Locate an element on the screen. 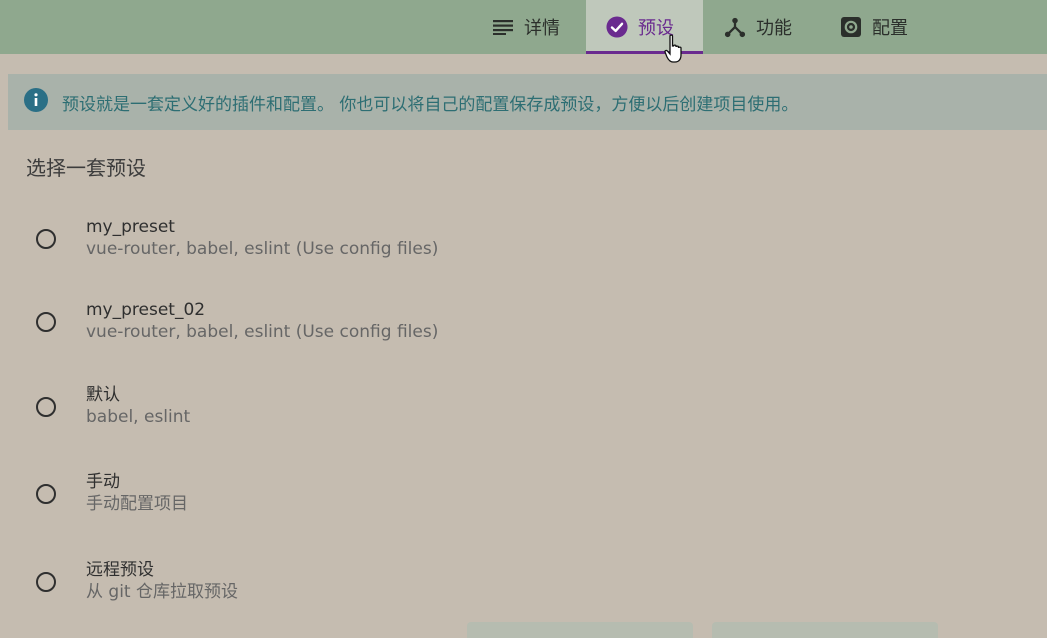 This screenshot has width=1047, height=638. fork-icon is located at coordinates (735, 27).